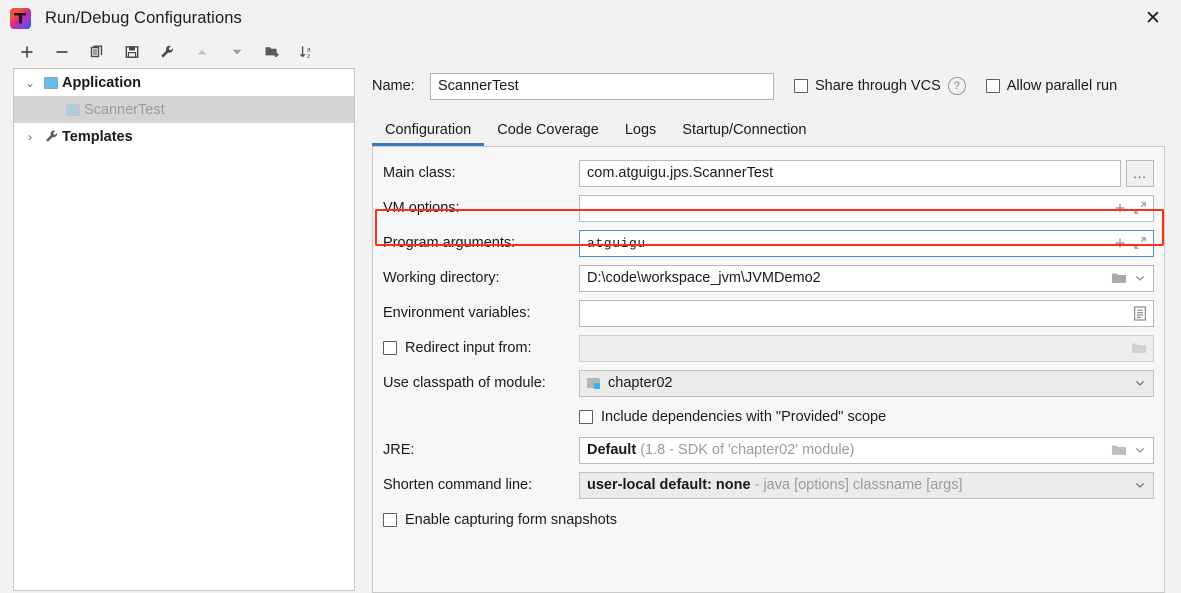  I want to click on chevron-down-icon: ⌄, so click(30, 83).